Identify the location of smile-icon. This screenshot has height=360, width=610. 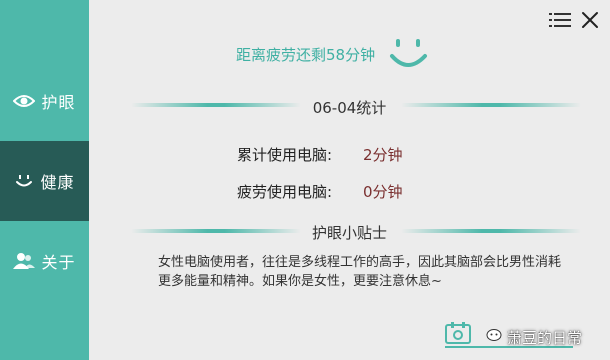
(24, 181).